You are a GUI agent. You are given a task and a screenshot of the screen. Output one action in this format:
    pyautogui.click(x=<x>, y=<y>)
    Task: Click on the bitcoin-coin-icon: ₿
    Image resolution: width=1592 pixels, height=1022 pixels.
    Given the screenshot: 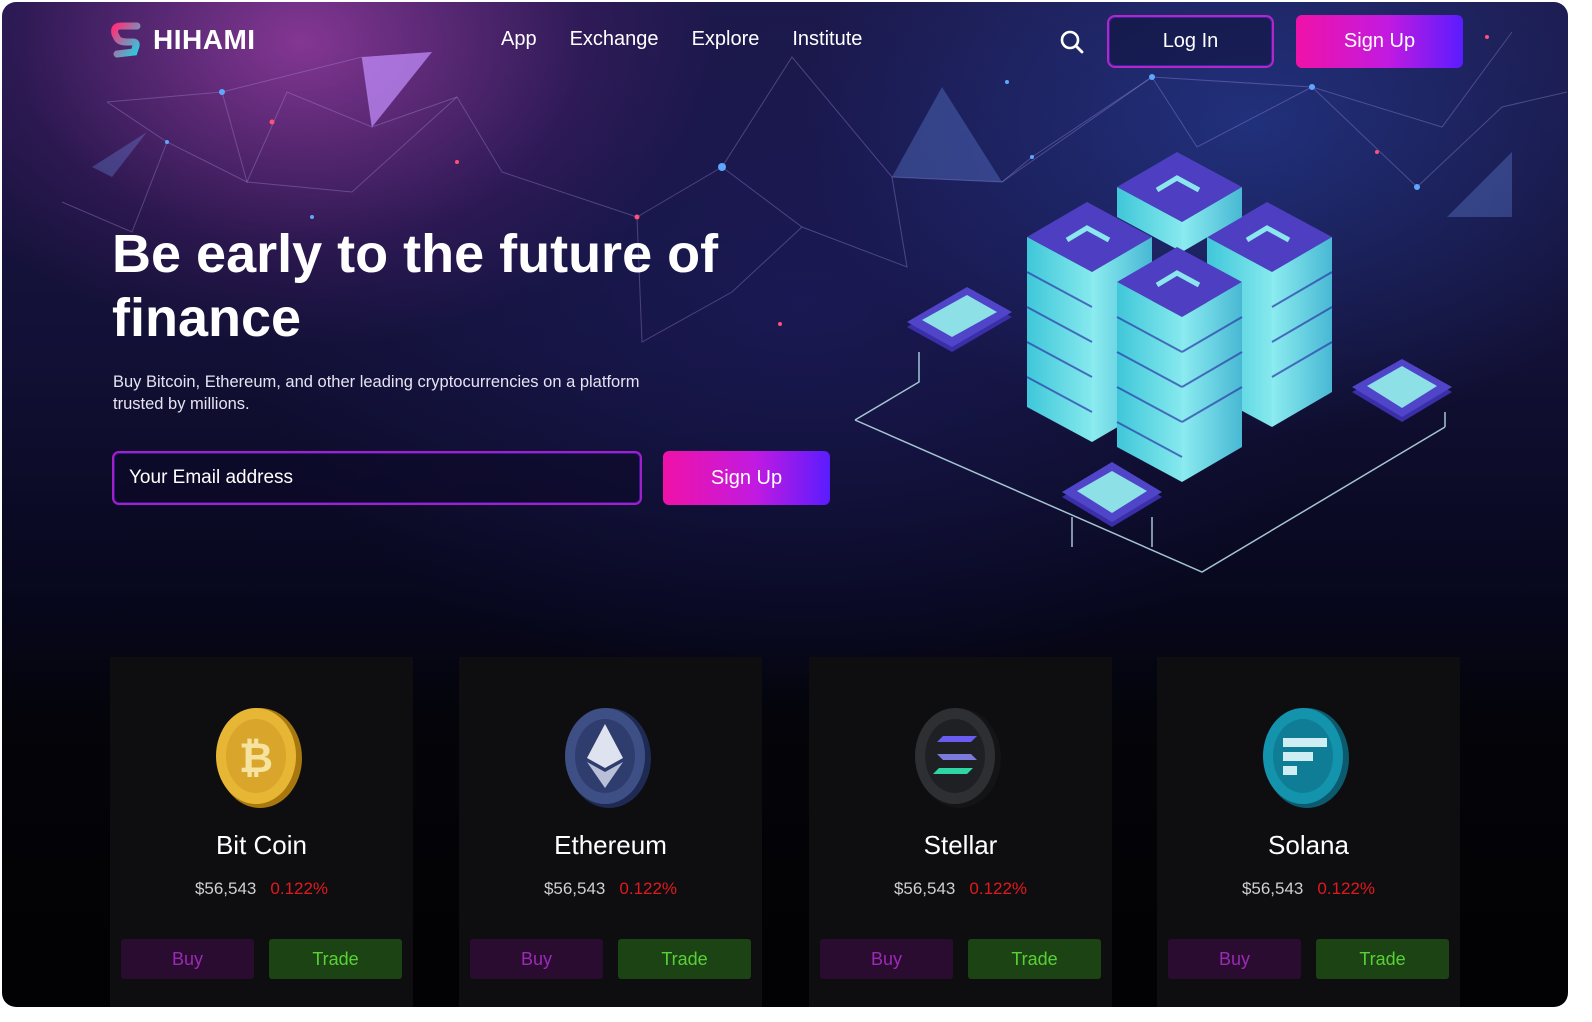 What is the action you would take?
    pyautogui.click(x=259, y=758)
    